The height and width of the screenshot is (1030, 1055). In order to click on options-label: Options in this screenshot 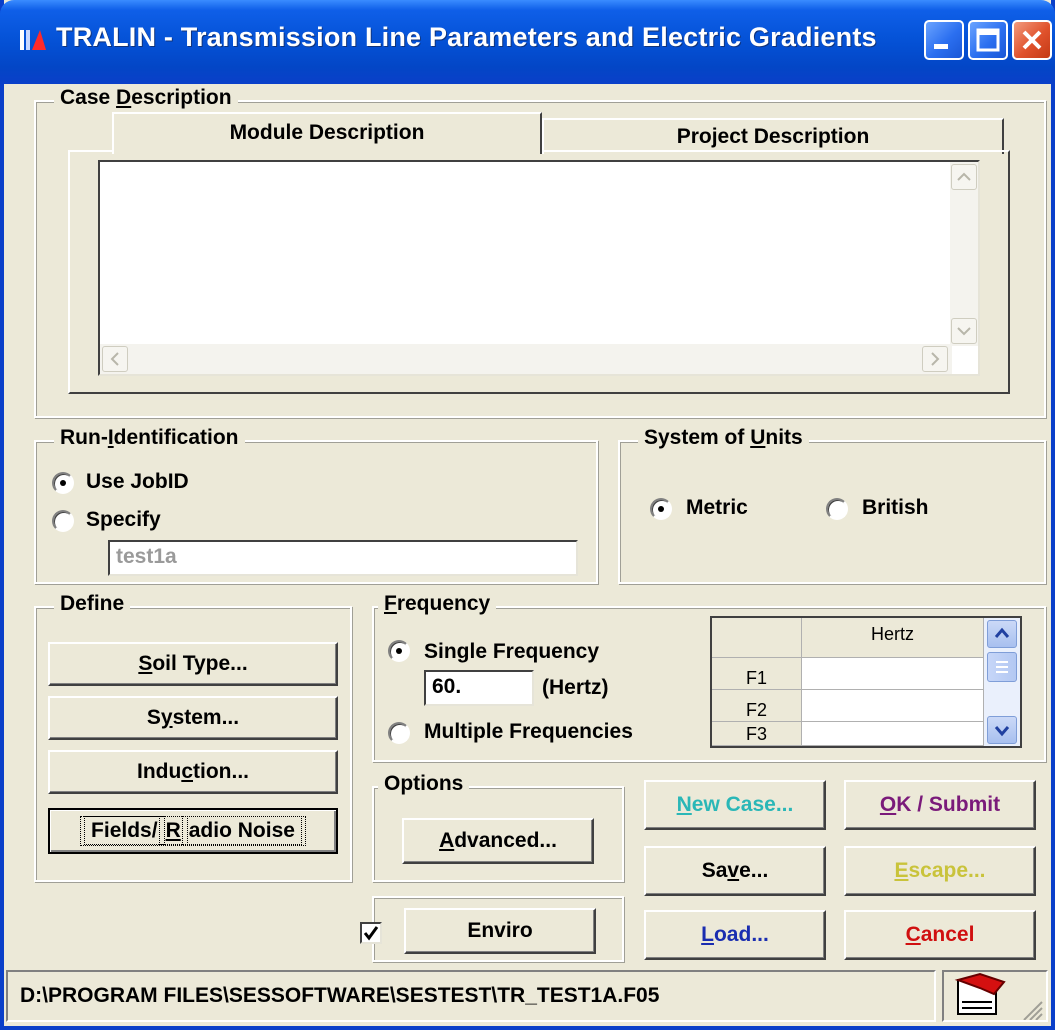, I will do `click(424, 784)`.